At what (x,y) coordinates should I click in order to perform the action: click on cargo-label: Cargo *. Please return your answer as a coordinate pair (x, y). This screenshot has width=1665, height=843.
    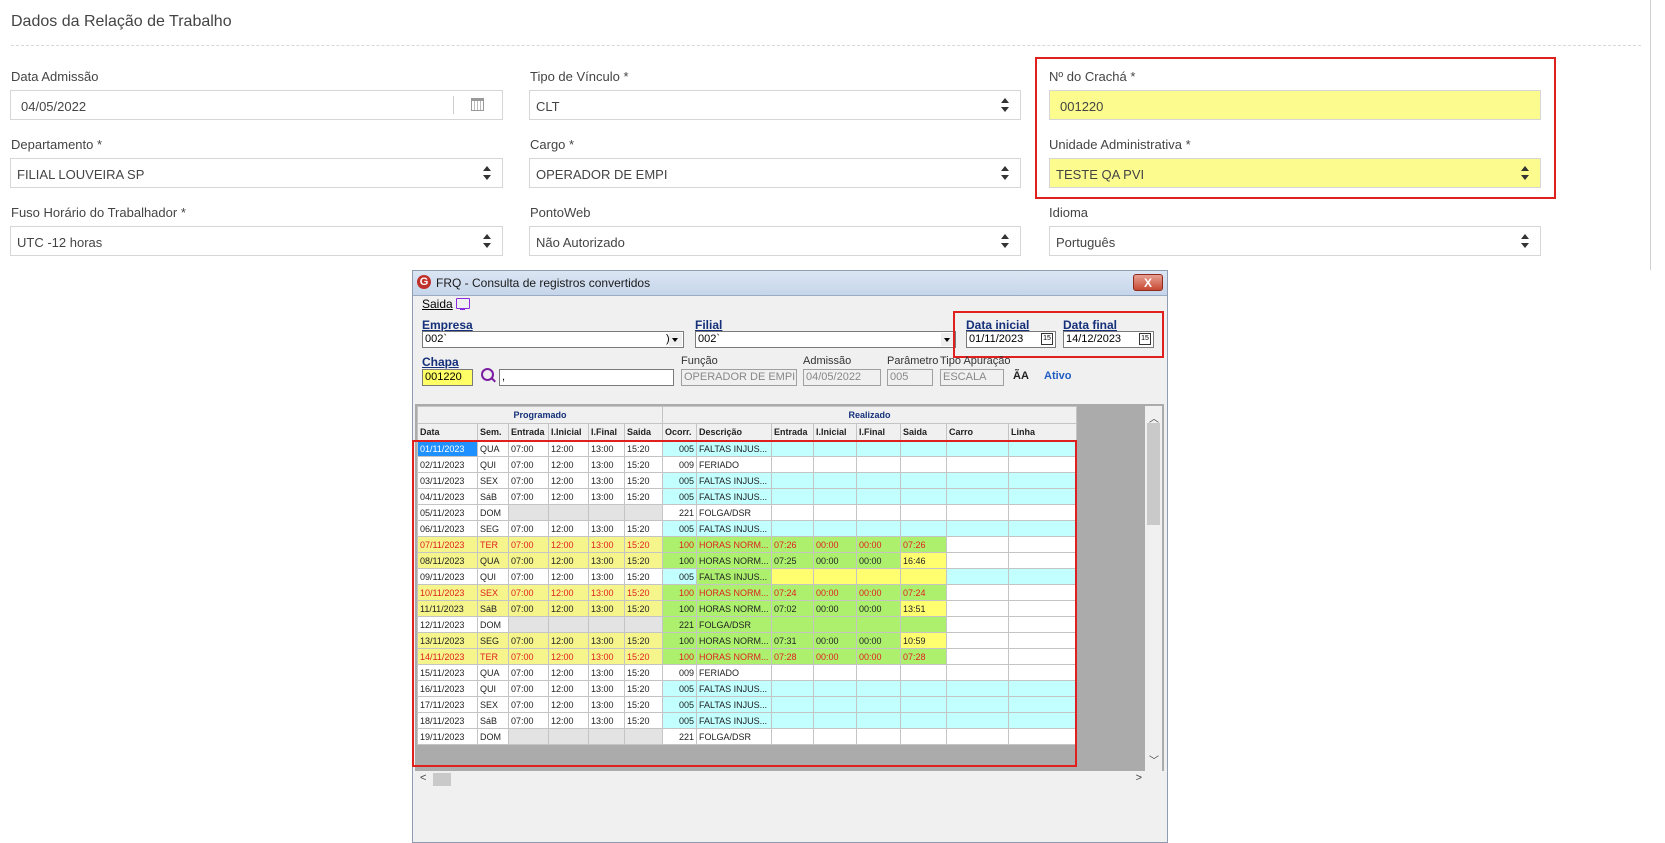
    Looking at the image, I should click on (552, 144).